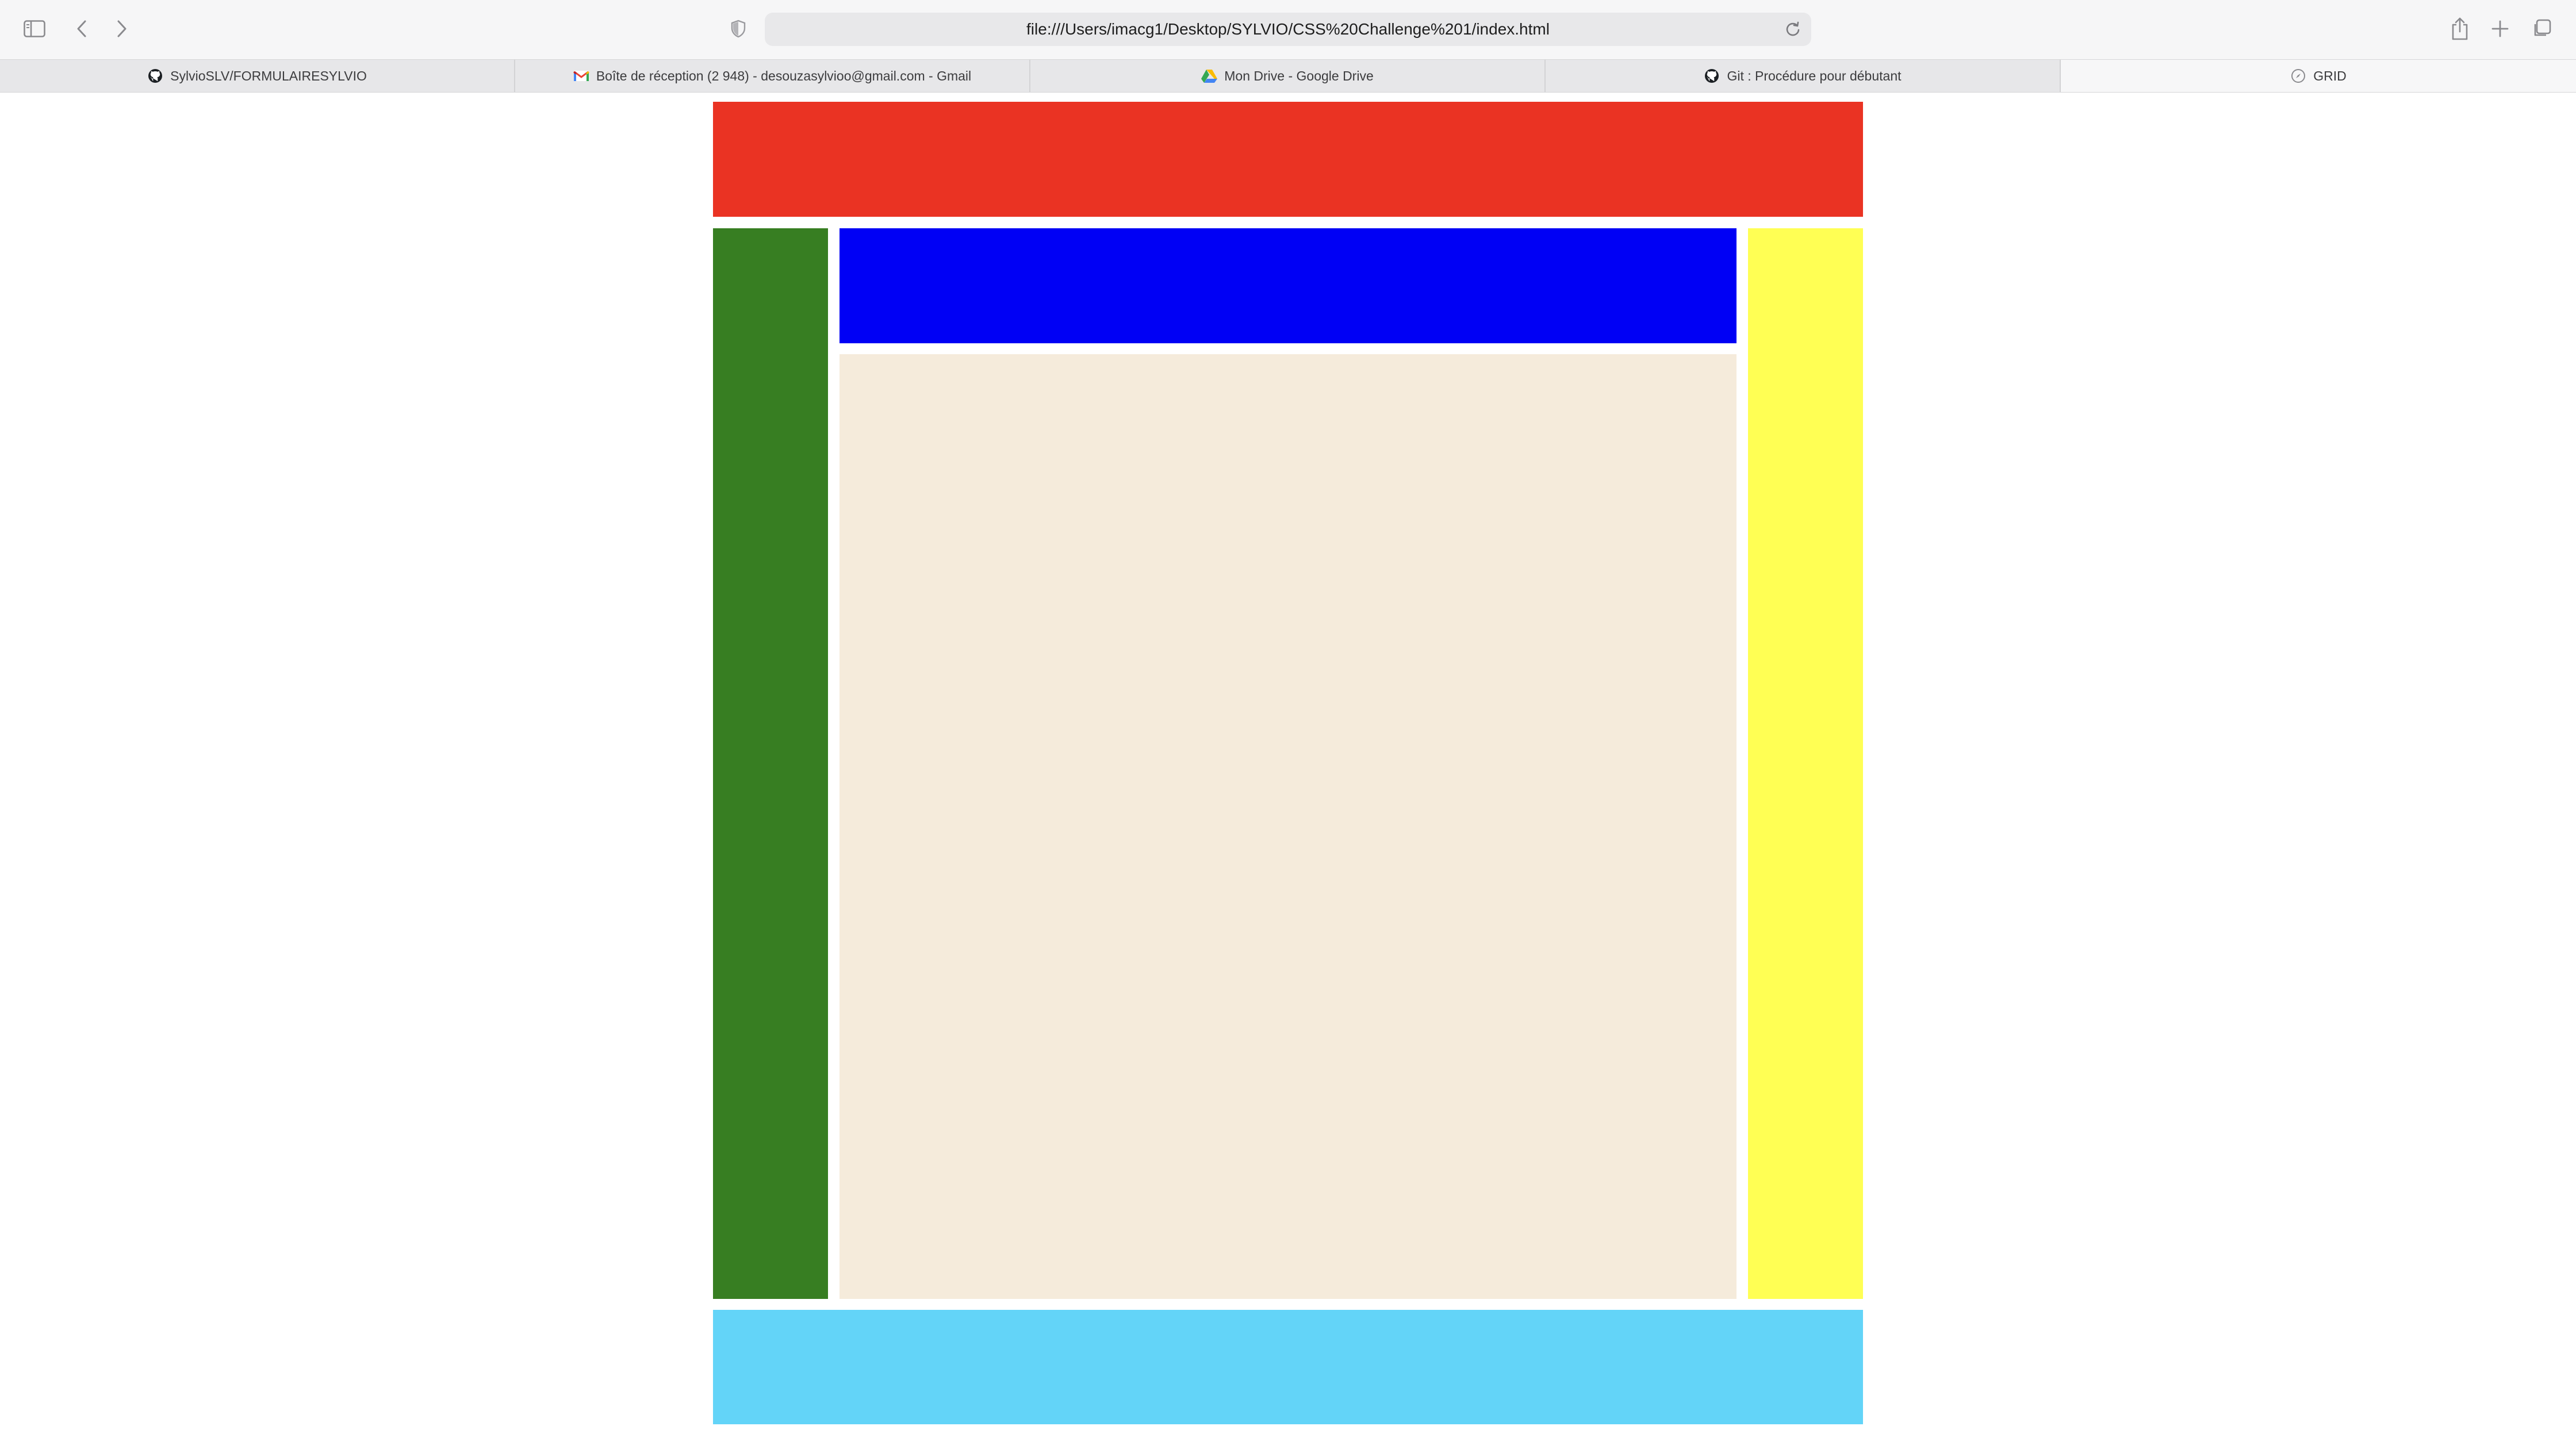  I want to click on compass-icon, so click(2298, 76).